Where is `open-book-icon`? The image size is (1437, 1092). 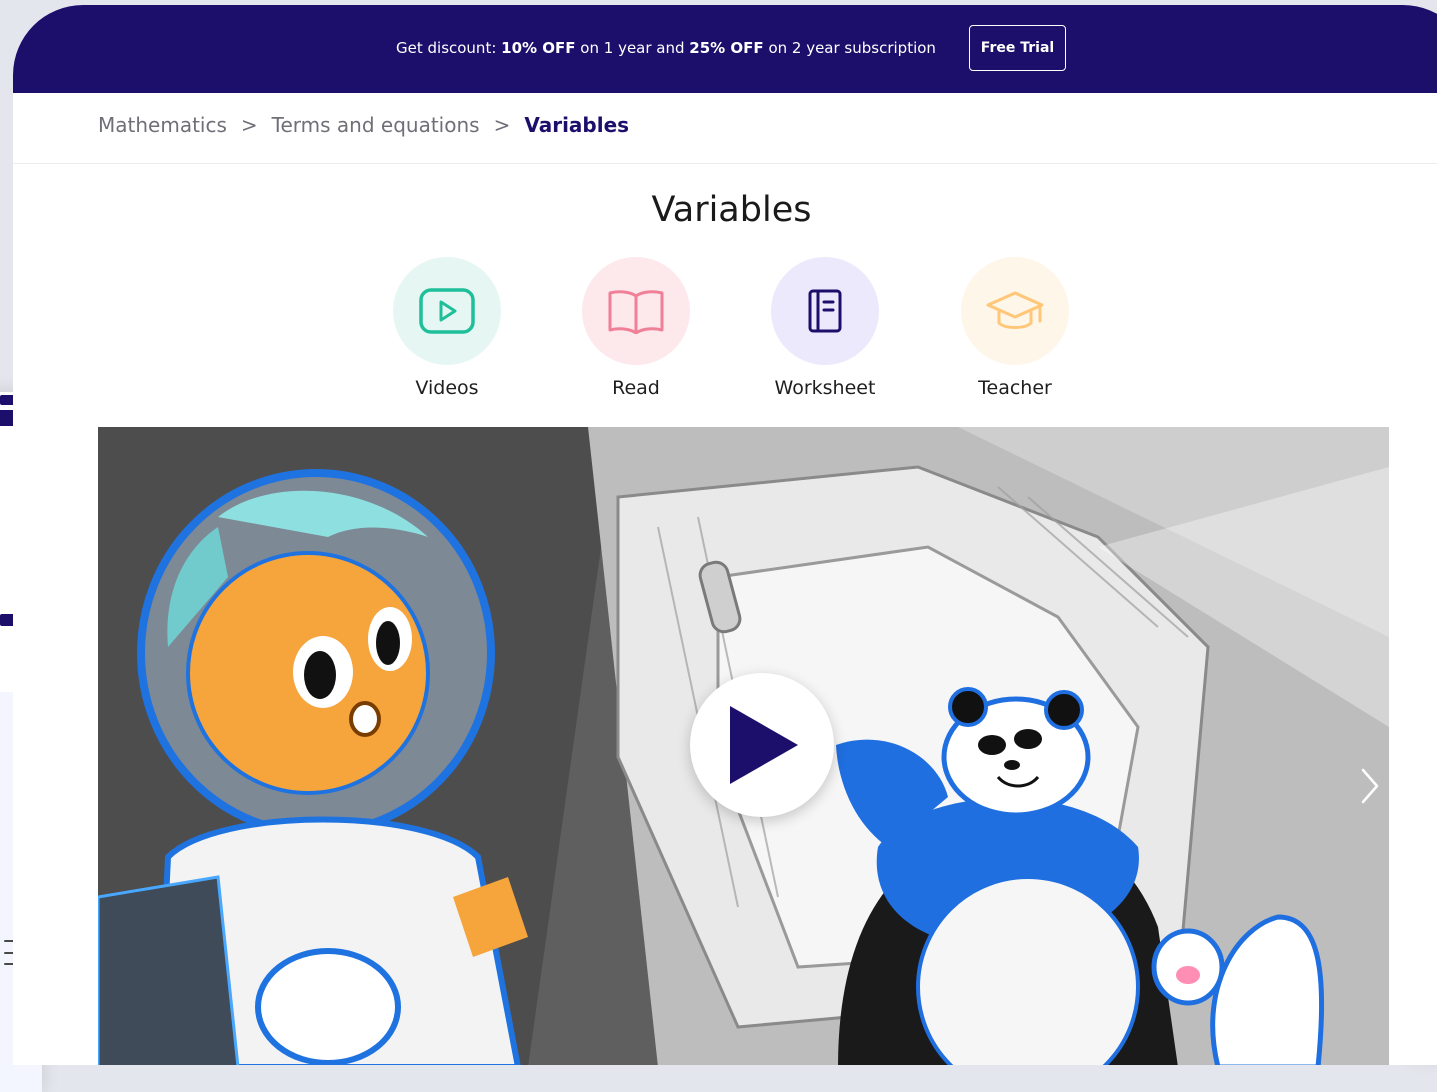 open-book-icon is located at coordinates (636, 312).